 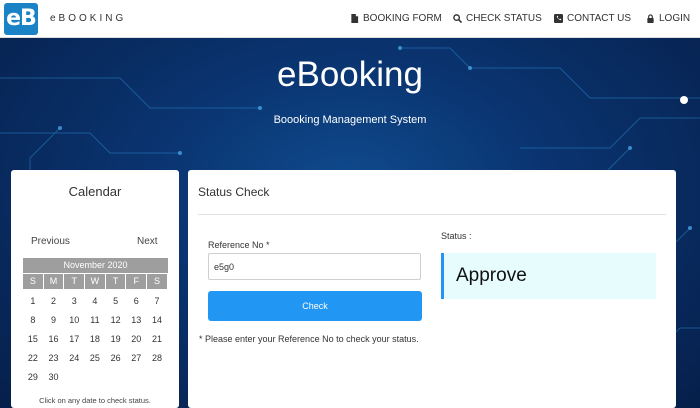 What do you see at coordinates (548, 276) in the screenshot?
I see `status-result-box: Approve` at bounding box center [548, 276].